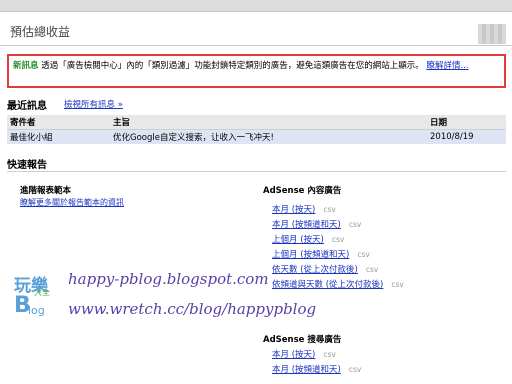  I want to click on blurred-amount, so click(492, 34).